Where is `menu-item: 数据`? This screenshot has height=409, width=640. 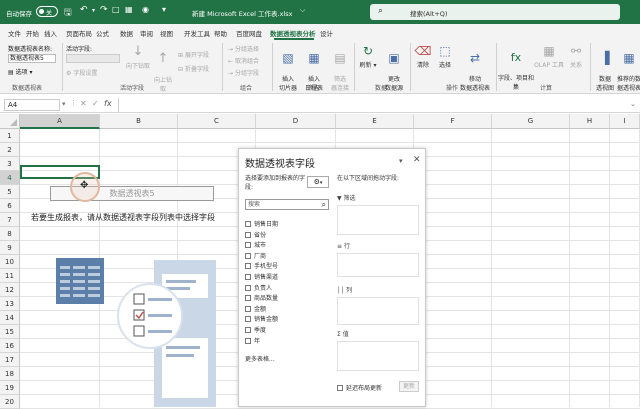
menu-item: 数据 is located at coordinates (126, 33).